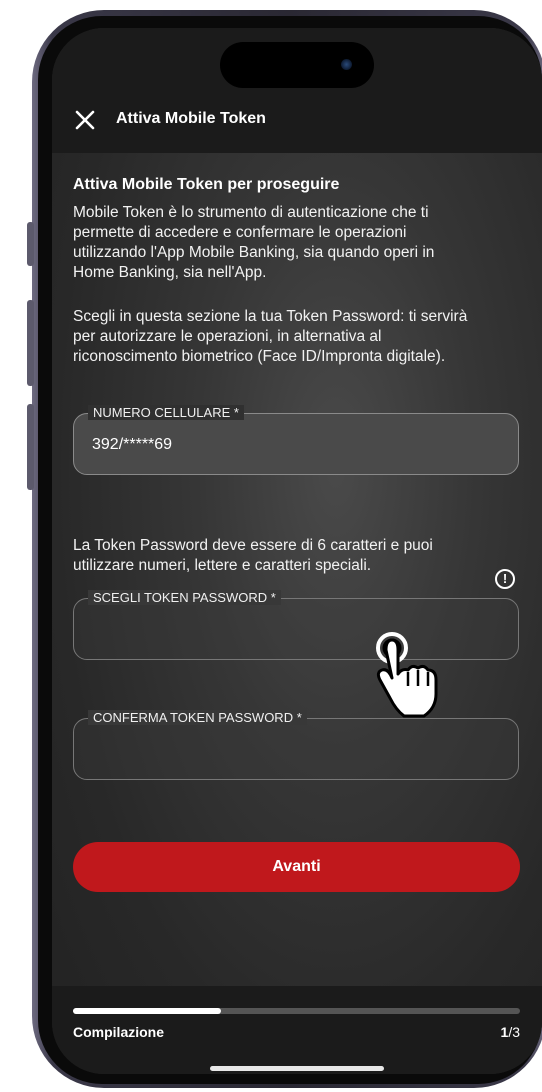  What do you see at coordinates (197, 717) in the screenshot?
I see `confirm-token-password-label: CONFERMA TOKEN PASSWORD *` at bounding box center [197, 717].